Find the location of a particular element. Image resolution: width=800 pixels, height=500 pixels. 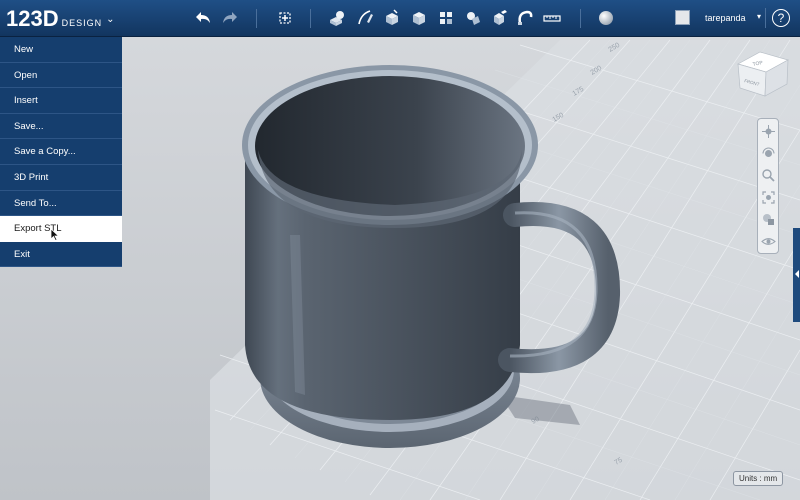

undo-icon is located at coordinates (203, 17).